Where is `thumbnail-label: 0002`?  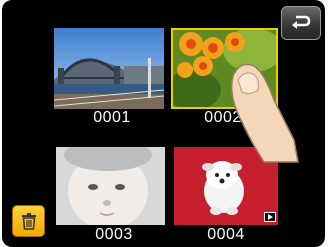
thumbnail-label: 0002 is located at coordinates (223, 117).